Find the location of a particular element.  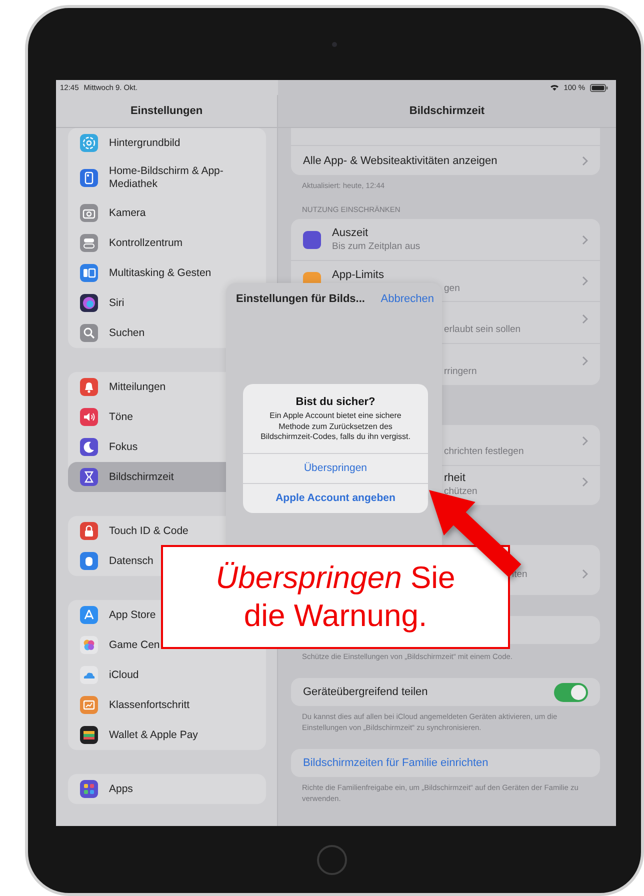

page-title: Bildschirmzeit is located at coordinates (447, 111).